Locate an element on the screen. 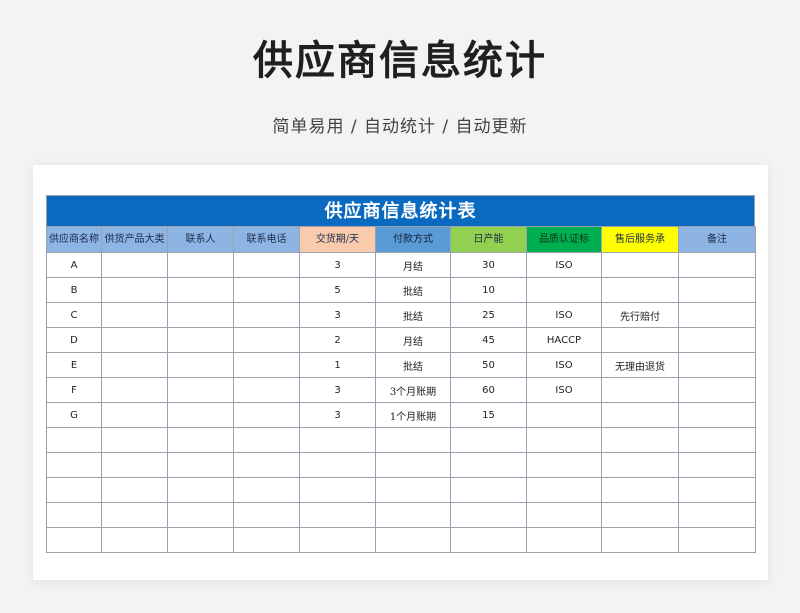  supplier-name-cell: A is located at coordinates (74, 265).